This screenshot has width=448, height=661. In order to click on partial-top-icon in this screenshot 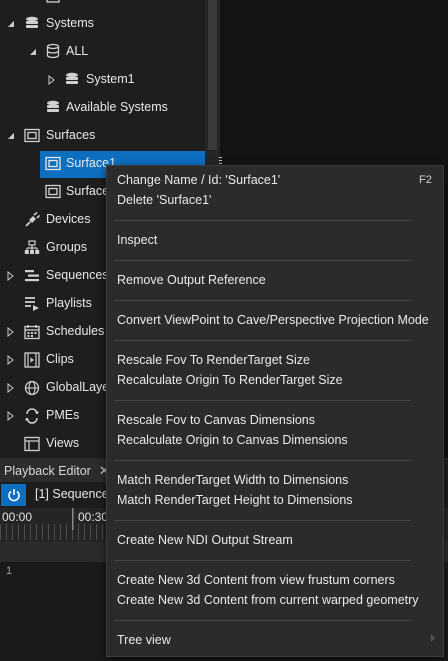, I will do `click(53, 1)`.